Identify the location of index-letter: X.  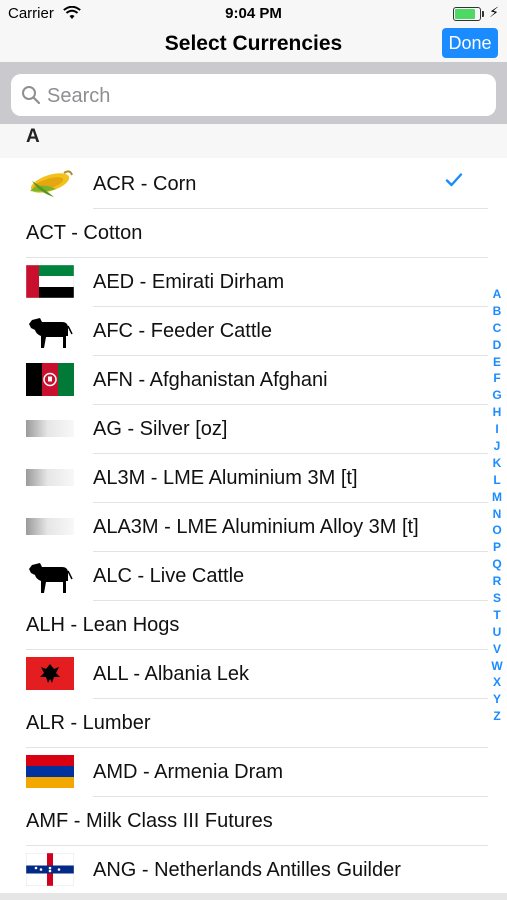
(497, 682).